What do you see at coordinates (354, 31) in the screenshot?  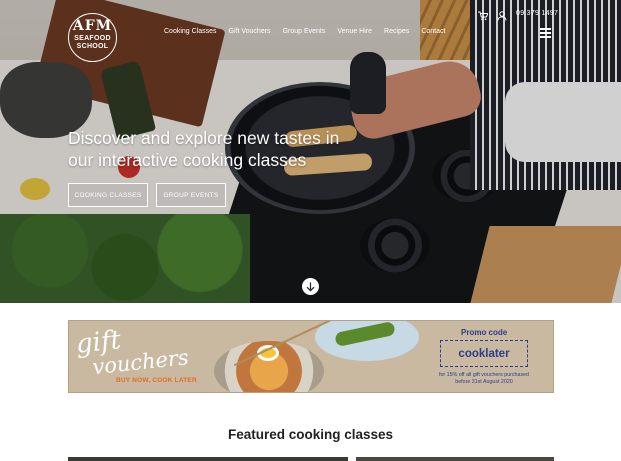 I see `nav-link-venue-hire: Venue Hire` at bounding box center [354, 31].